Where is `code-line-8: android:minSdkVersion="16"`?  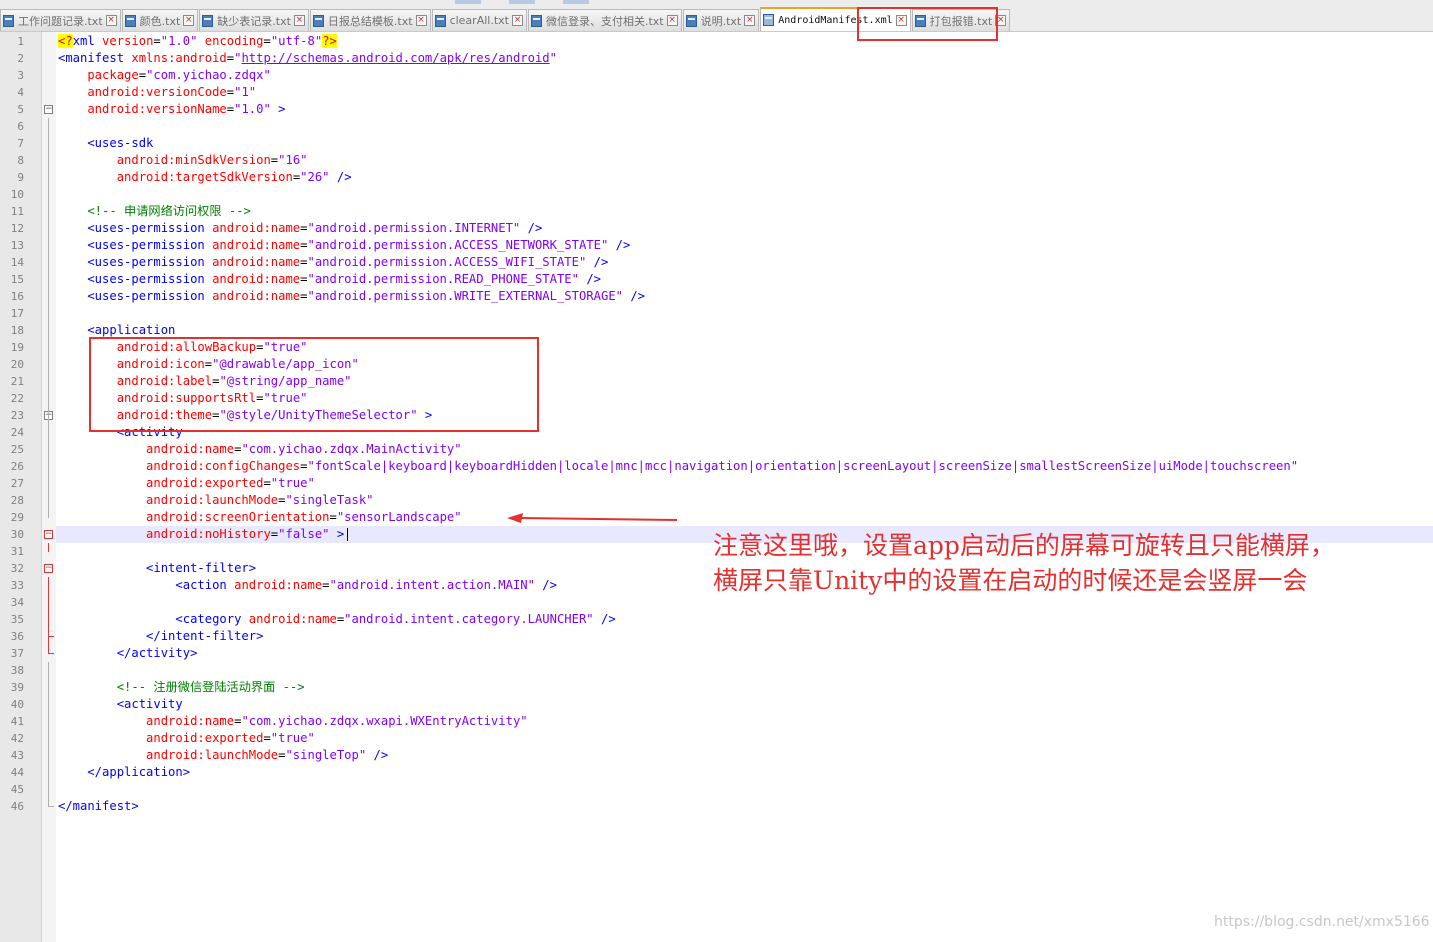
code-line-8: android:minSdkVersion="16" is located at coordinates (183, 160).